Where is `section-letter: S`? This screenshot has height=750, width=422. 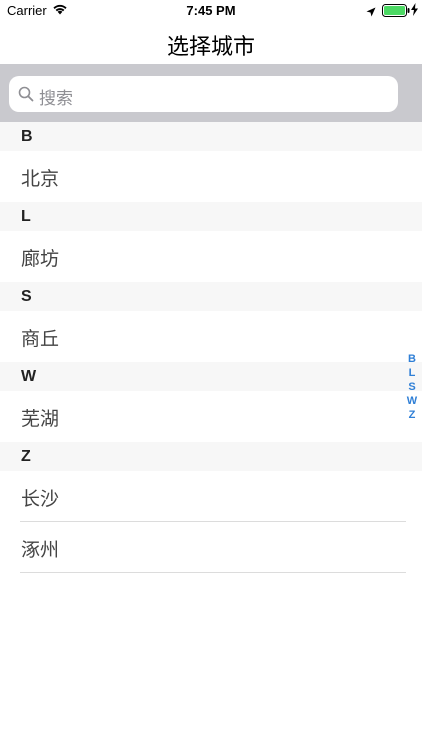
section-letter: S is located at coordinates (26, 296).